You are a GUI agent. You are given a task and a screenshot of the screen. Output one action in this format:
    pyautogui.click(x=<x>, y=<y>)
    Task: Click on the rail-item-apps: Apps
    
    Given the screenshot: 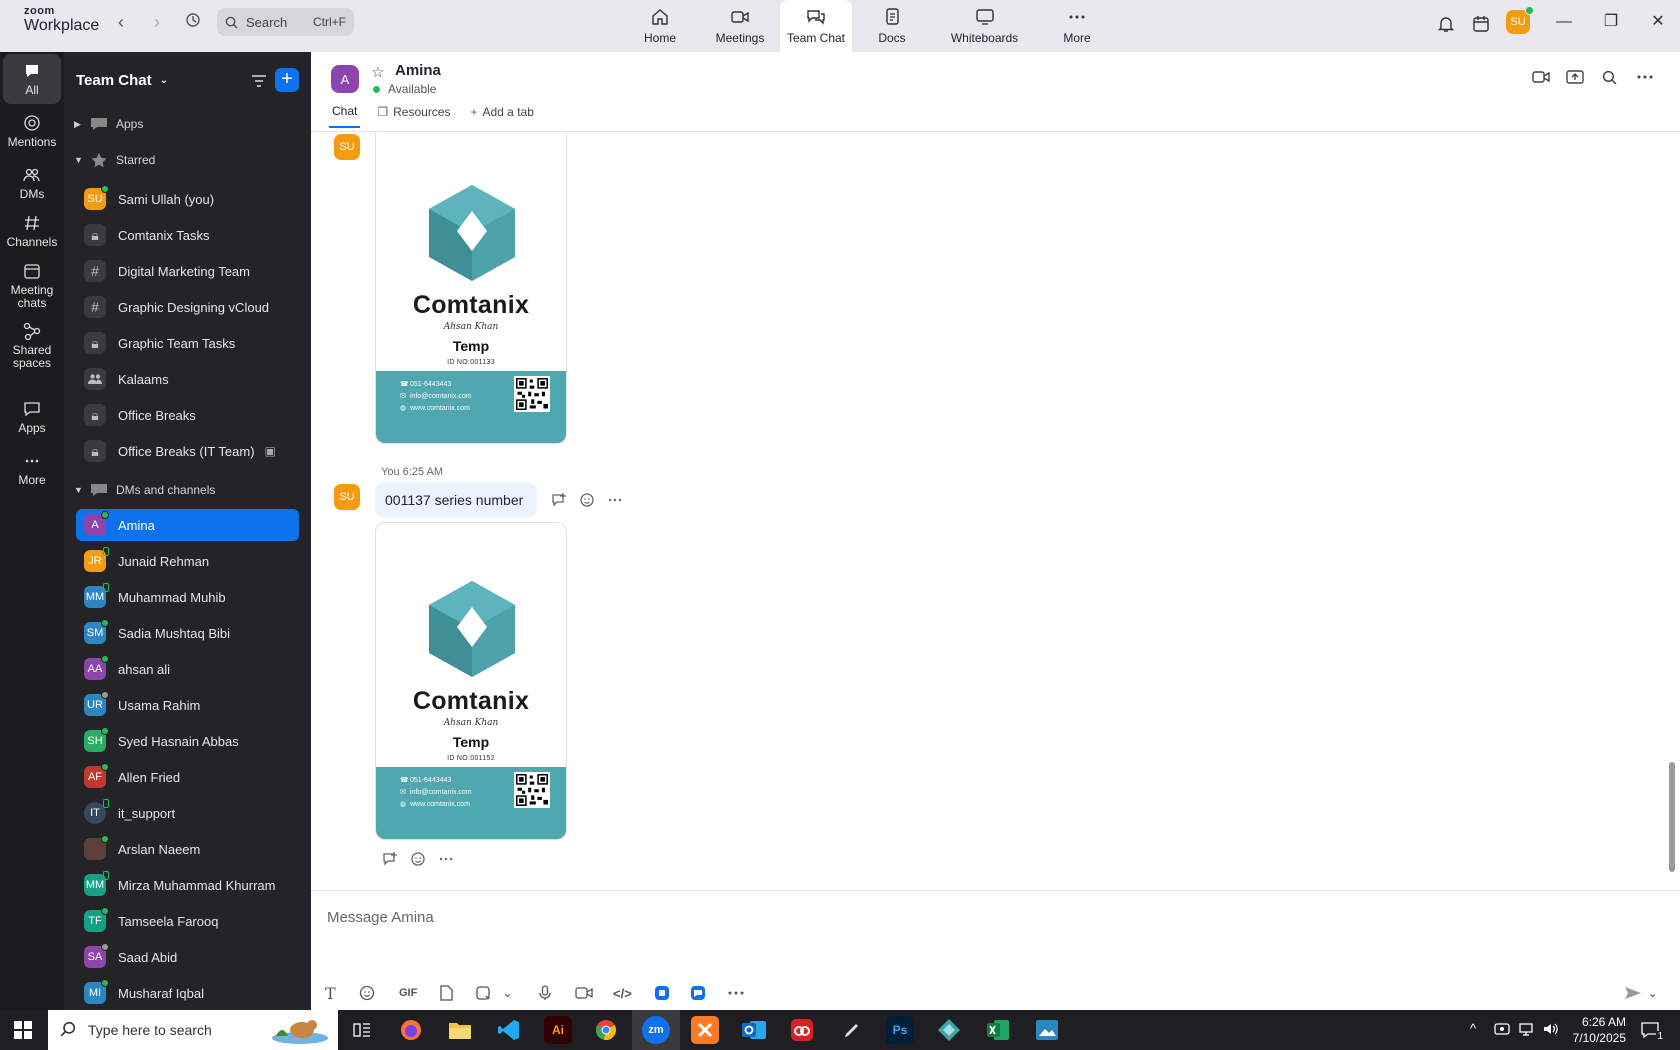 What is the action you would take?
    pyautogui.click(x=32, y=417)
    